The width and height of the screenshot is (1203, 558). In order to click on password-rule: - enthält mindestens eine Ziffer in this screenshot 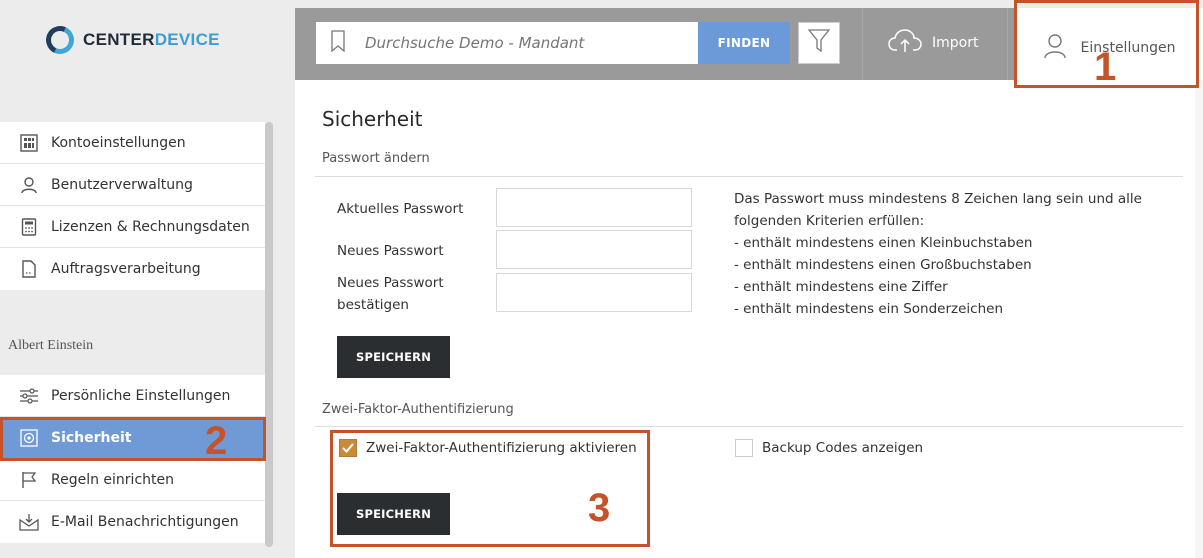, I will do `click(841, 287)`.